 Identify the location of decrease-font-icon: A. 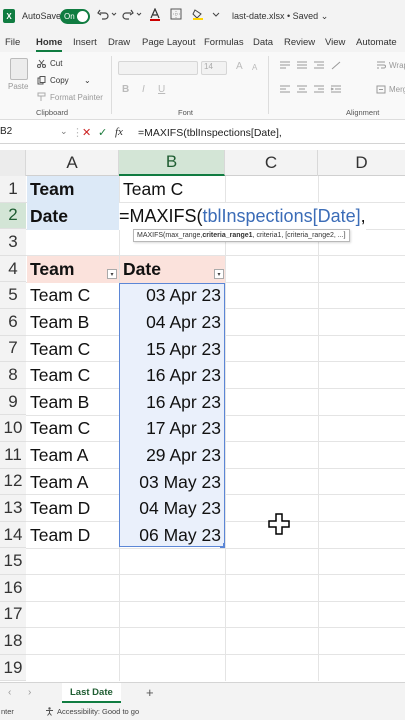
(254, 67).